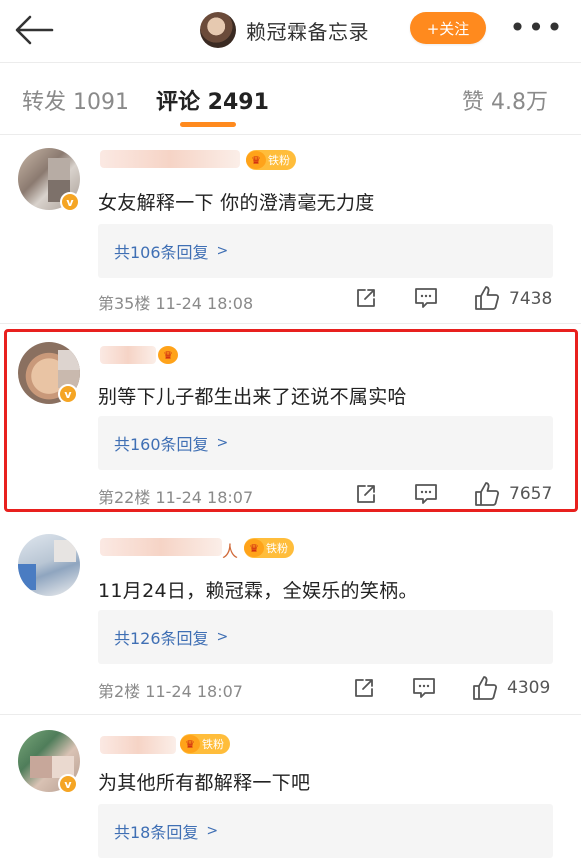 This screenshot has width=581, height=864. Describe the element at coordinates (161, 638) in the screenshot. I see `reply-count: 共126条回复` at that location.